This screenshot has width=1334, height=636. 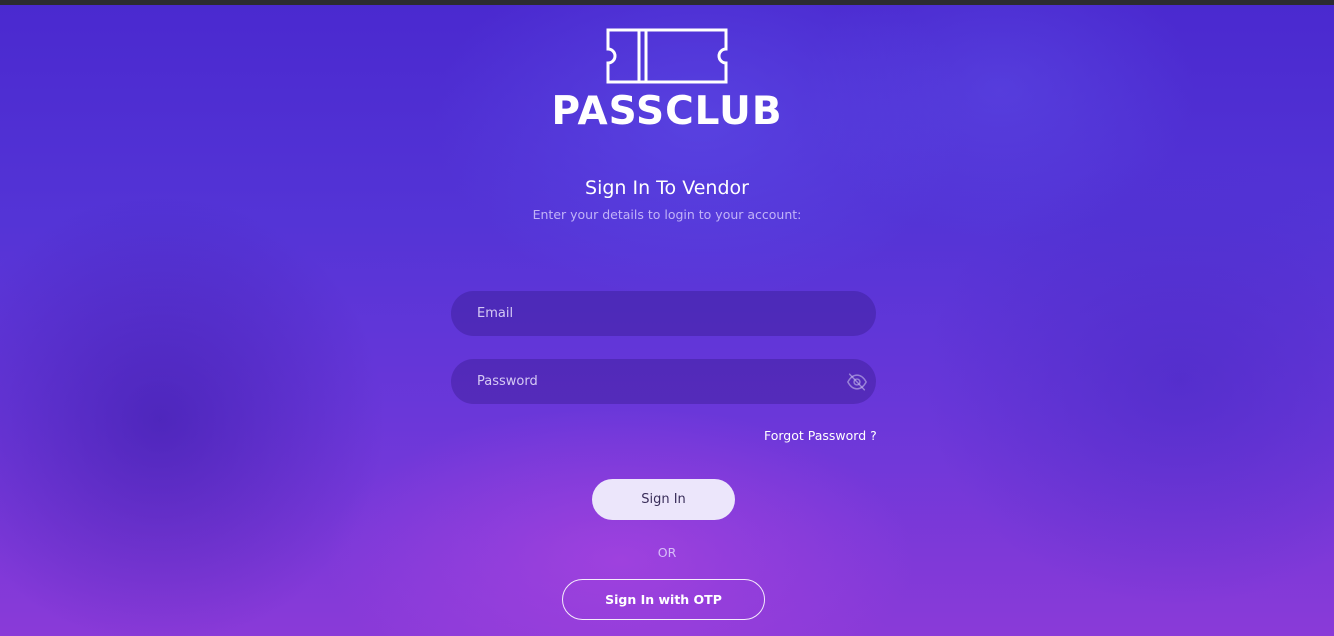 I want to click on sign-in-otp-button: Sign In with OTP, so click(x=663, y=599).